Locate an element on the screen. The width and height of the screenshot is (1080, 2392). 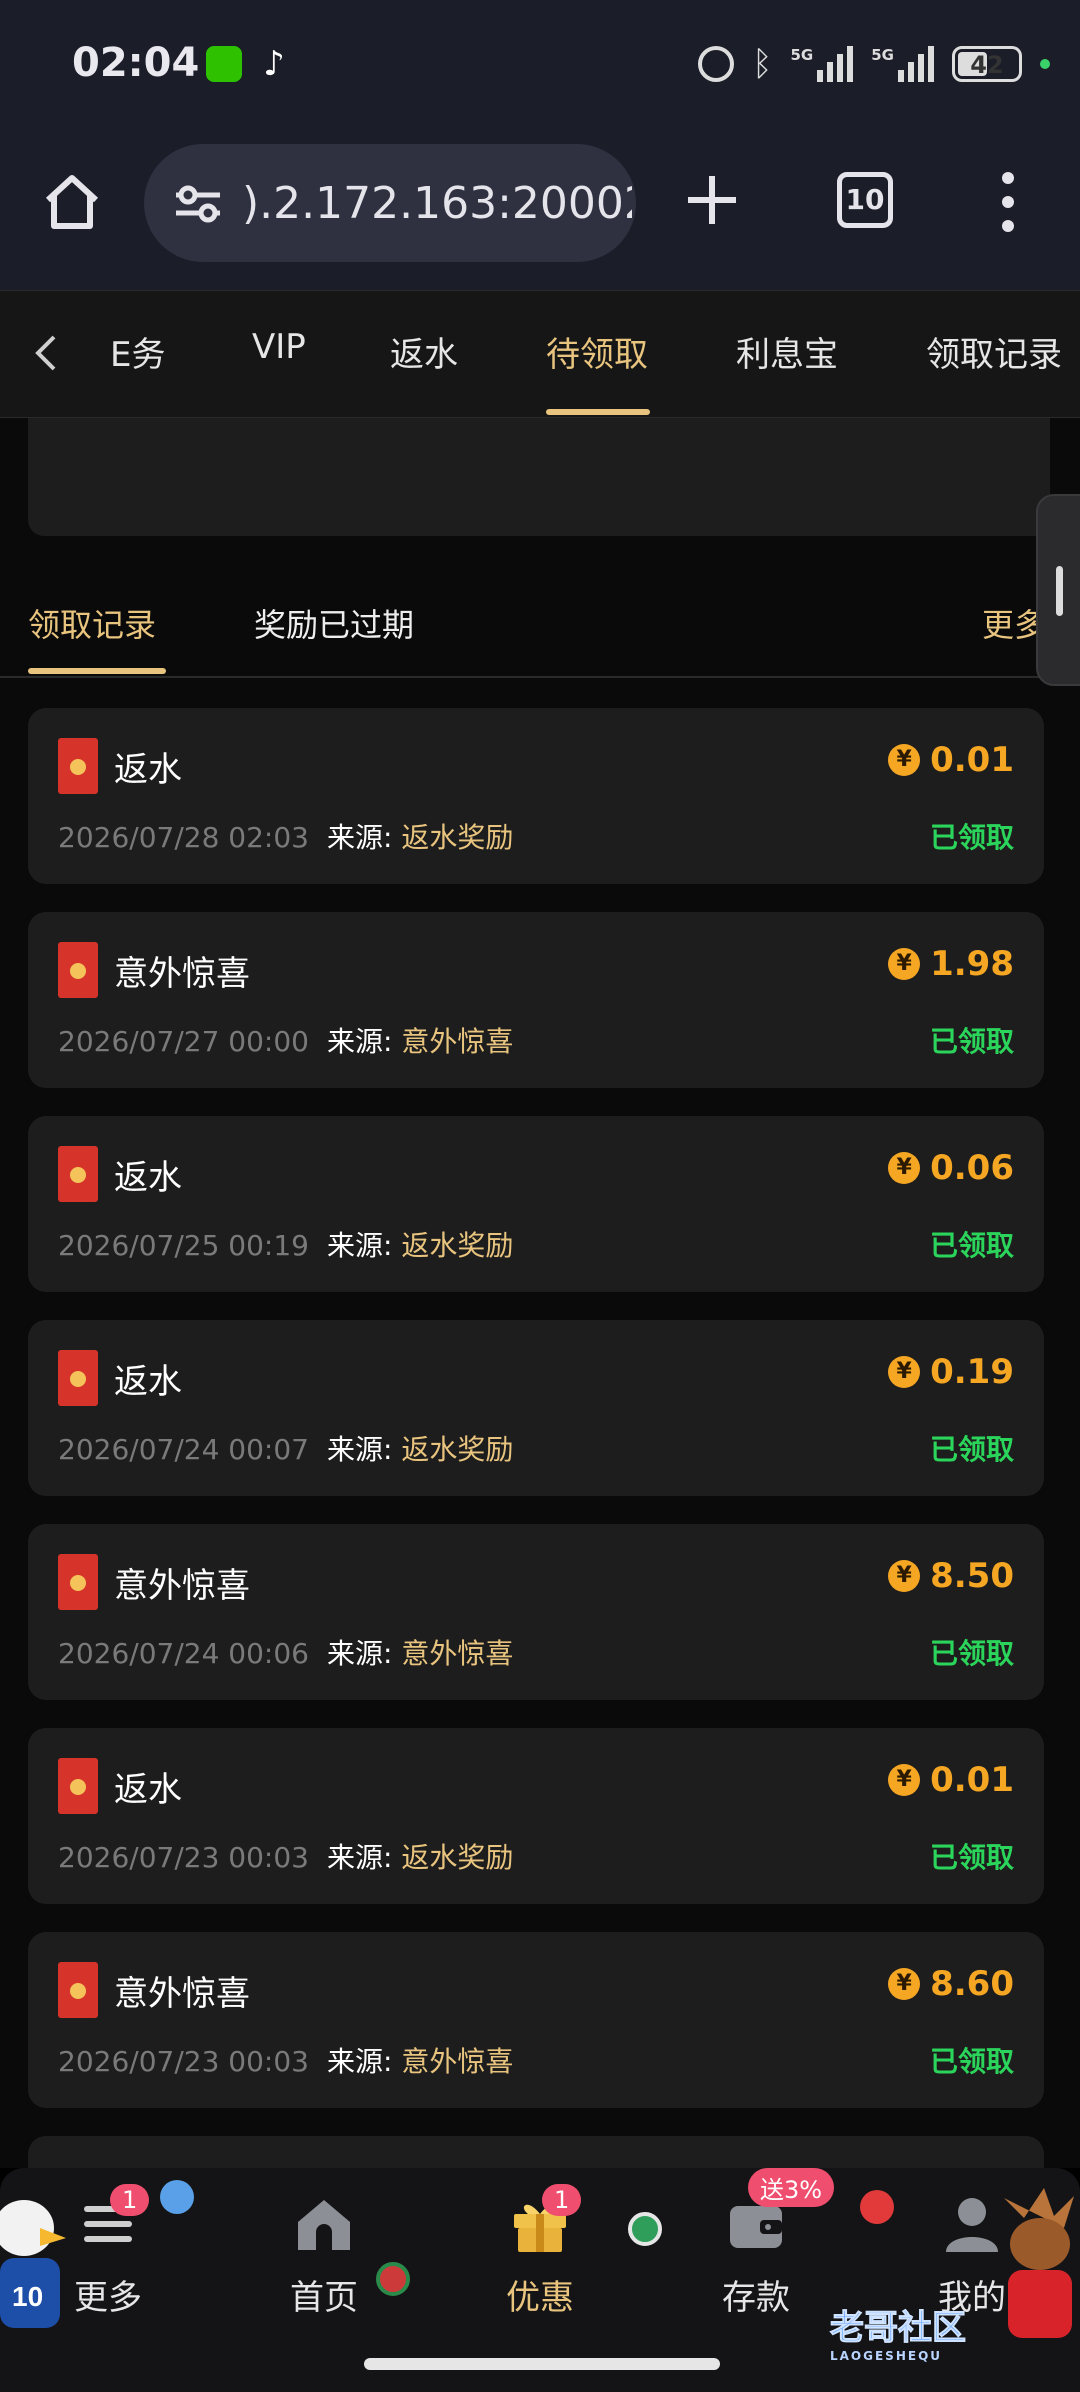
record-date: 2026/07/27 00:00 is located at coordinates (183, 1041).